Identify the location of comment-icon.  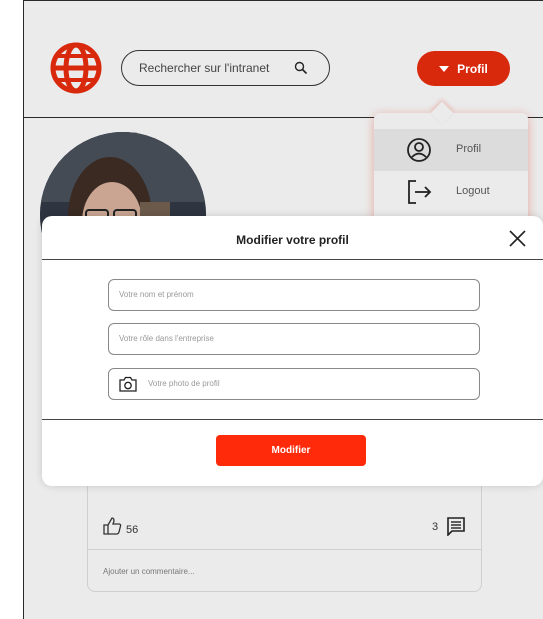
(456, 526).